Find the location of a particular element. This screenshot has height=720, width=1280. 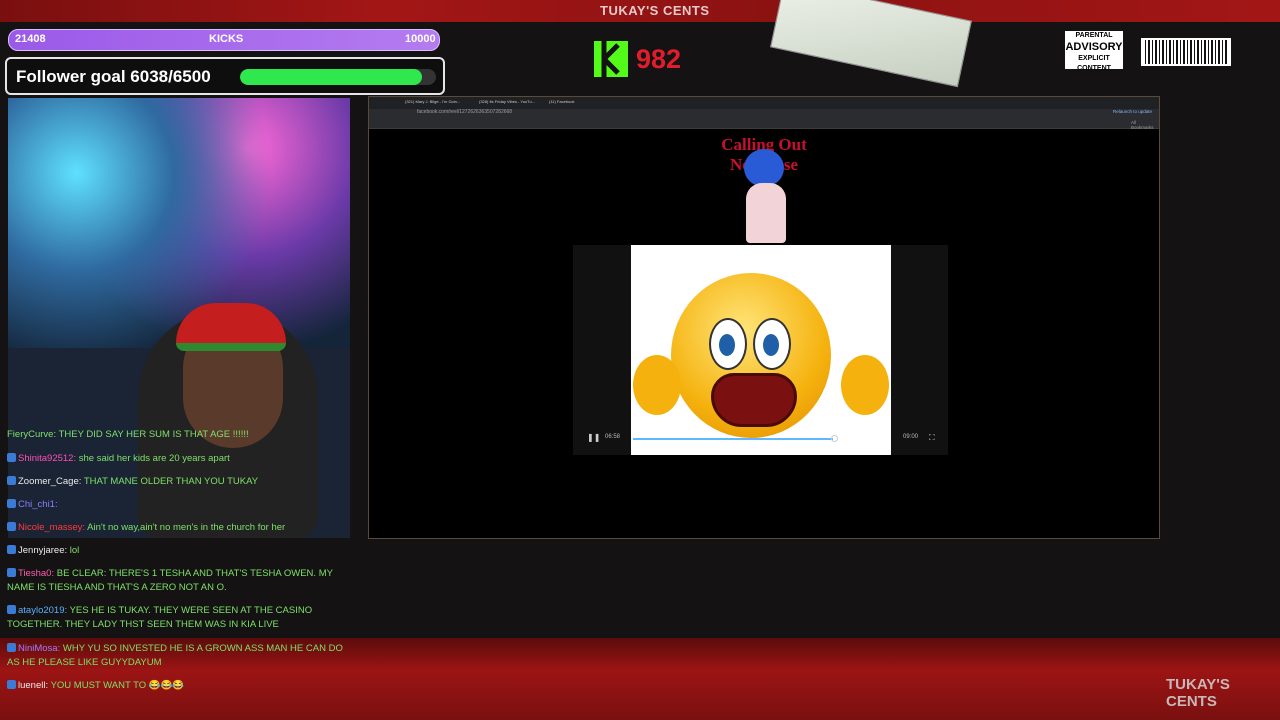

seek-handle is located at coordinates (834, 438).